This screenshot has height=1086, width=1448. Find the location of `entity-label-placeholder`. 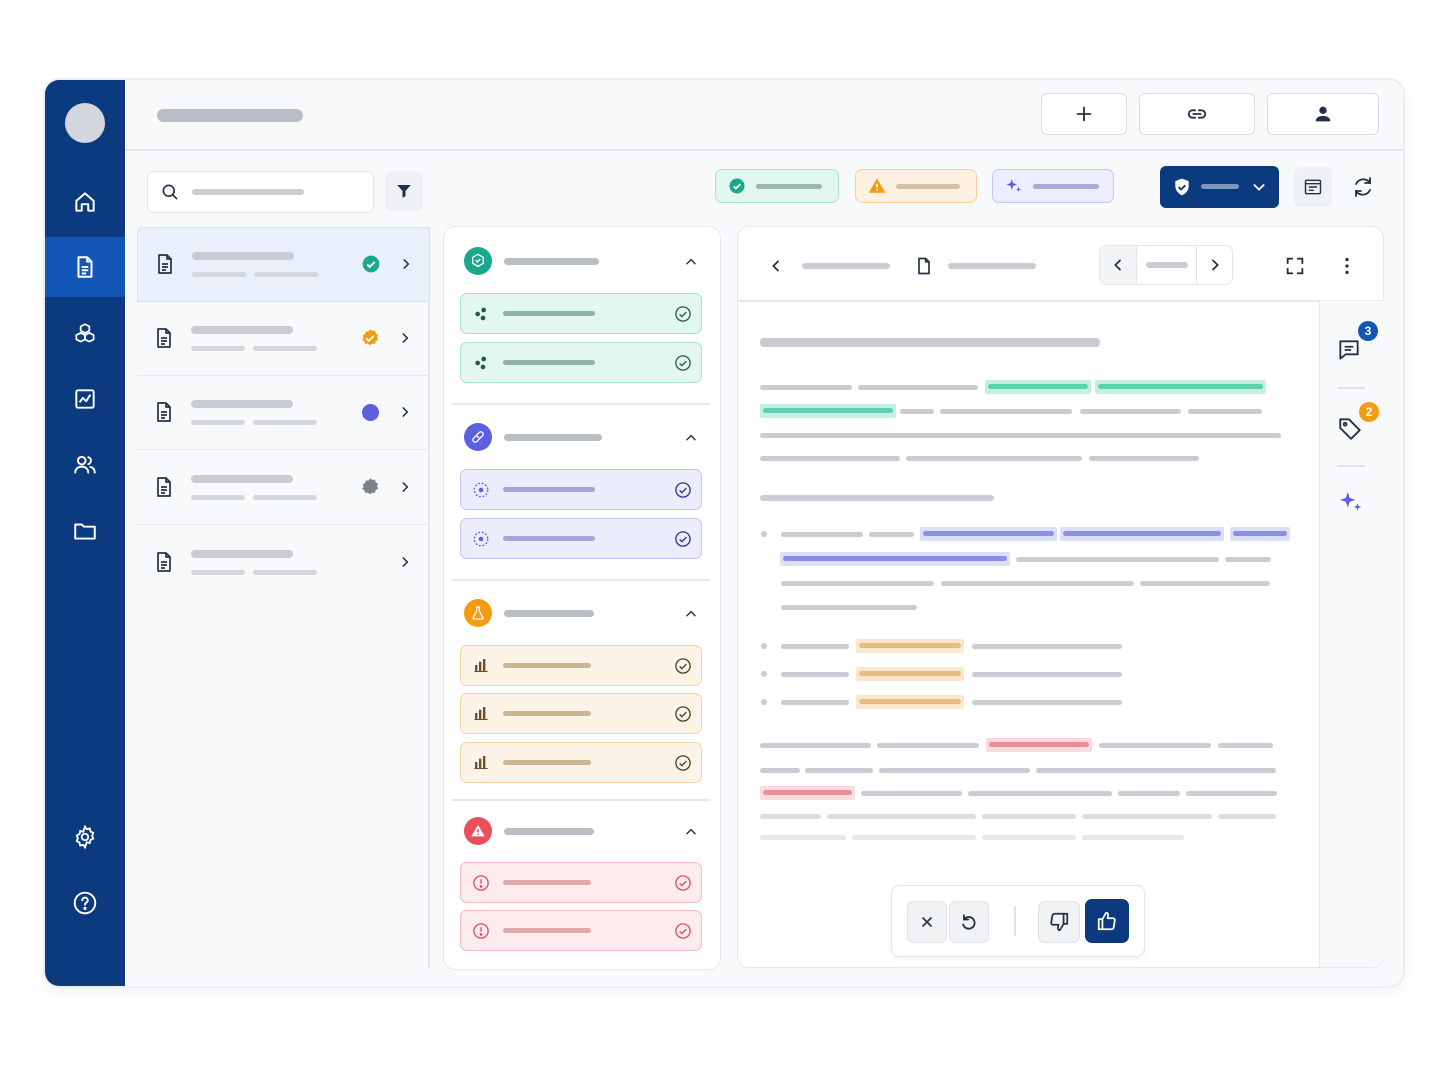

entity-label-placeholder is located at coordinates (549, 362).